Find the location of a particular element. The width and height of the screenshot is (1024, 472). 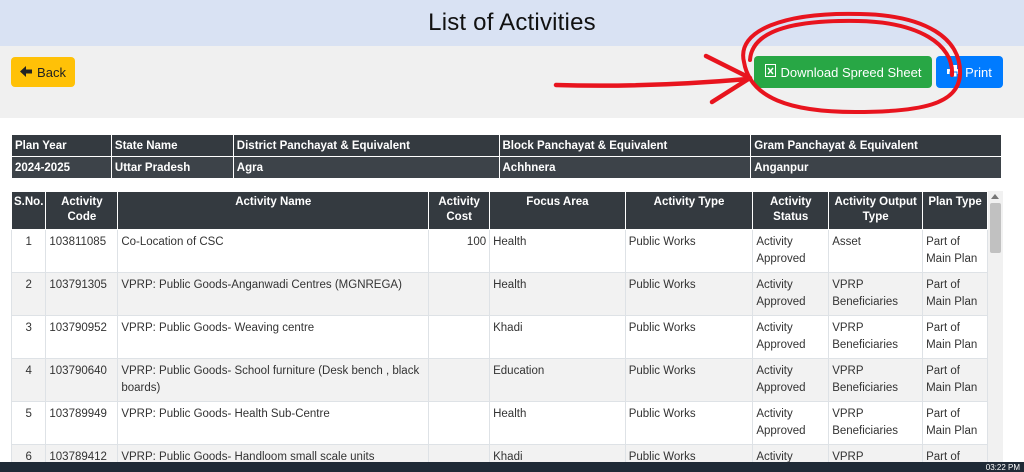

download-label: Download Spreed Sheet is located at coordinates (851, 72).